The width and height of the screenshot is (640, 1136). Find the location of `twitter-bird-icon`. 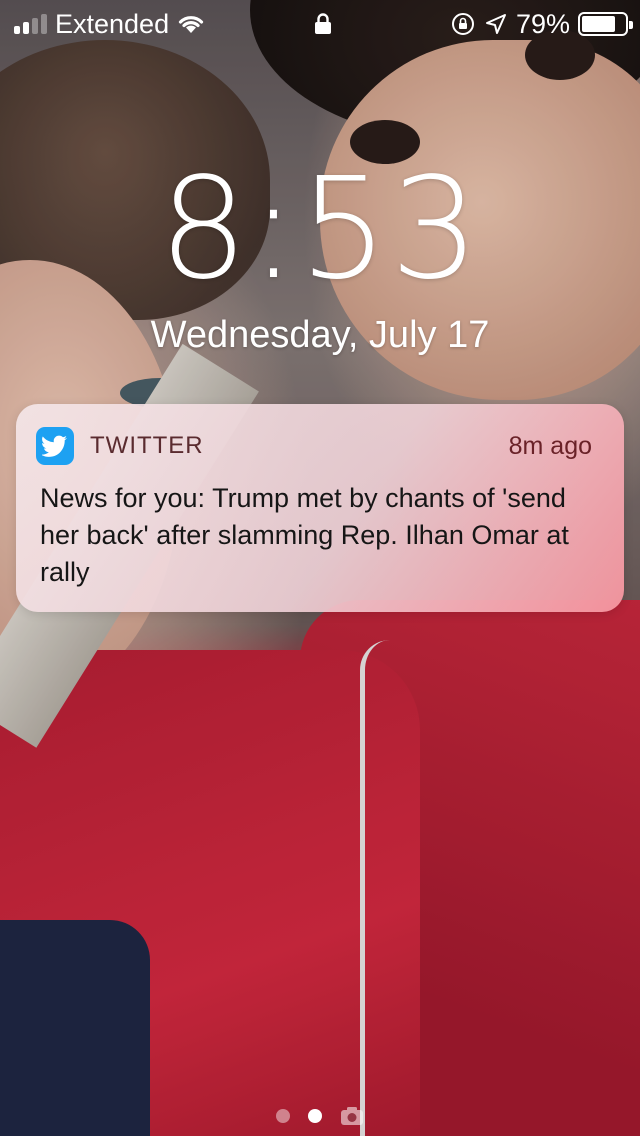

twitter-bird-icon is located at coordinates (55, 446).